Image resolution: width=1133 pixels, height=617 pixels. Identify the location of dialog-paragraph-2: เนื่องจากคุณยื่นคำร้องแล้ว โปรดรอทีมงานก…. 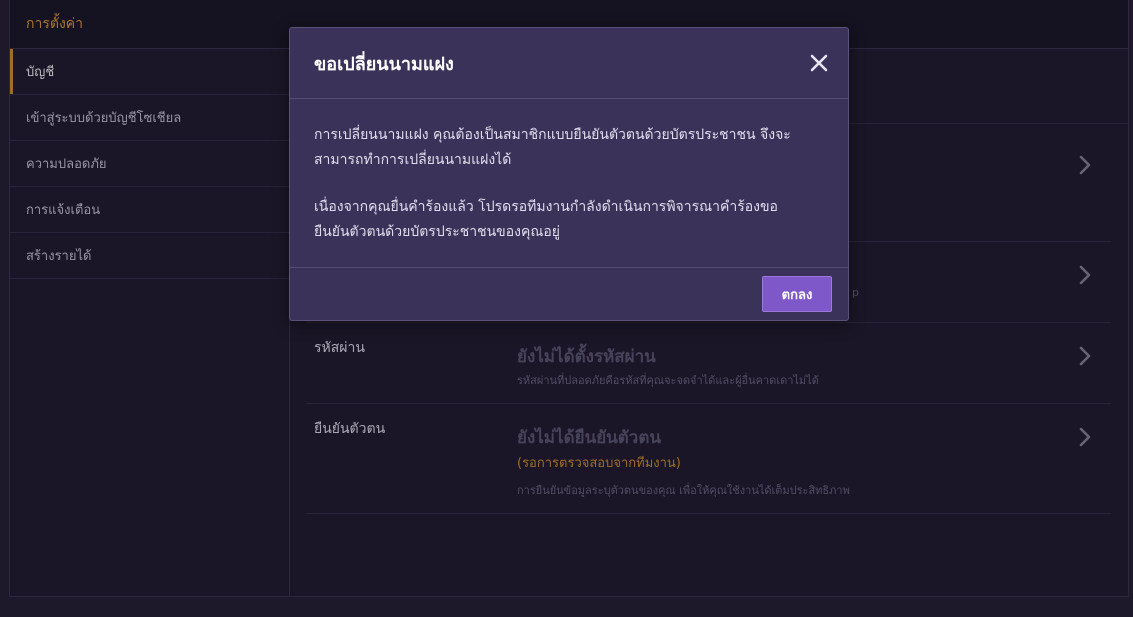
(569, 220).